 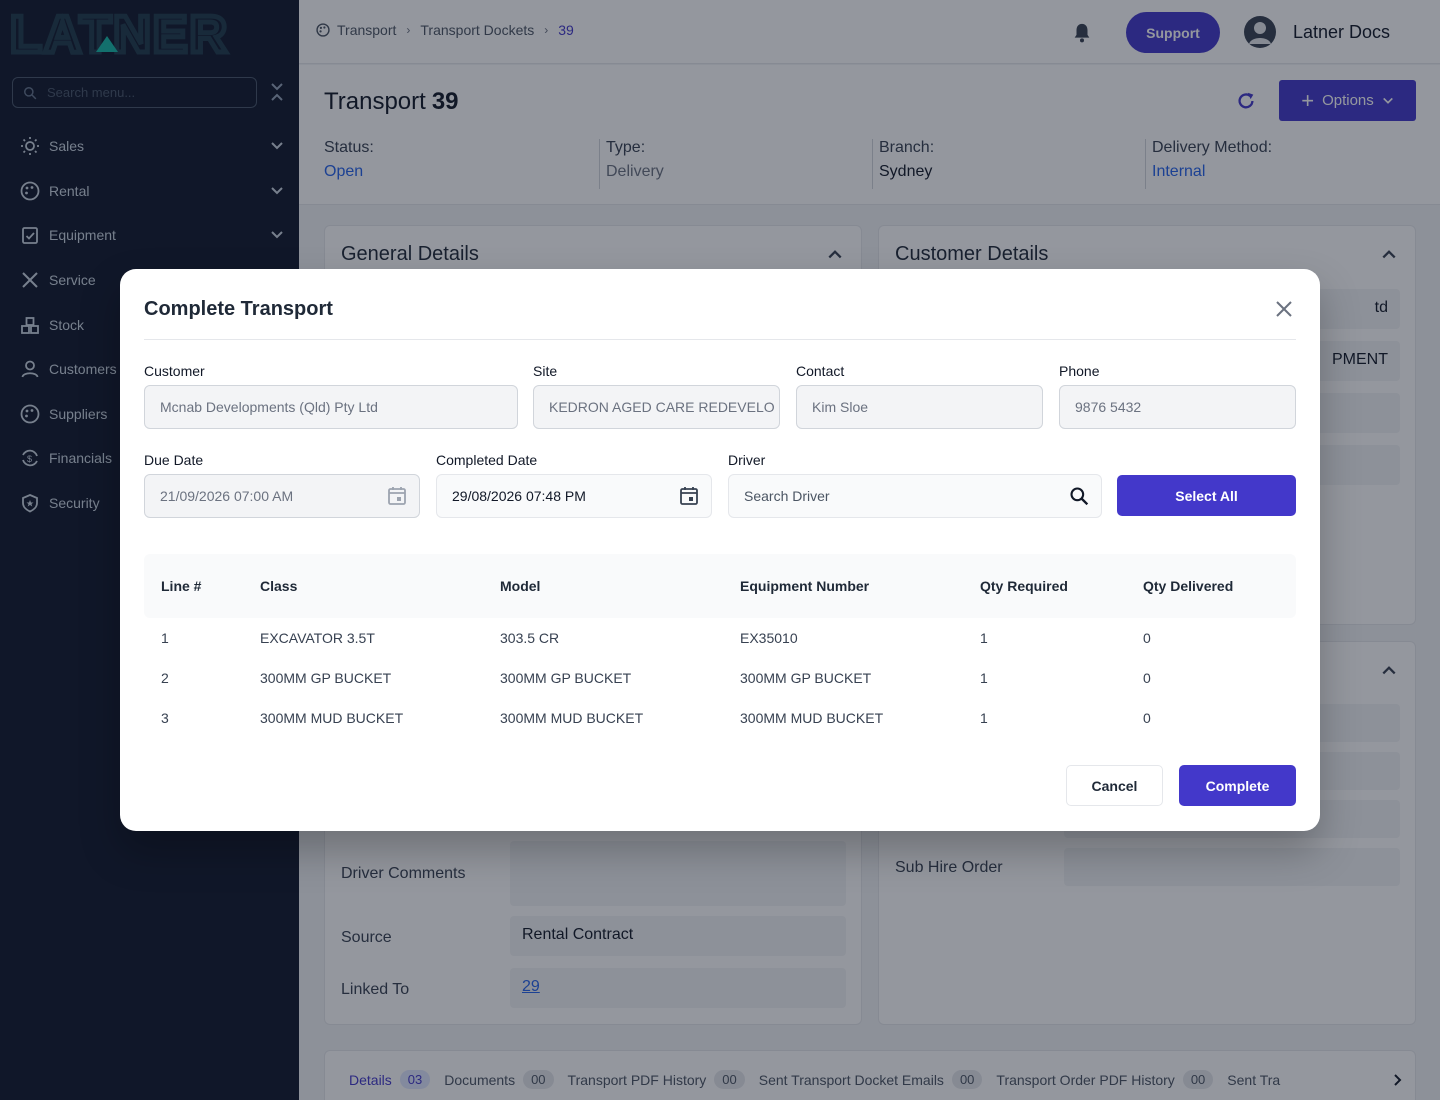 I want to click on contact-field: Kim Sloe, so click(x=919, y=407).